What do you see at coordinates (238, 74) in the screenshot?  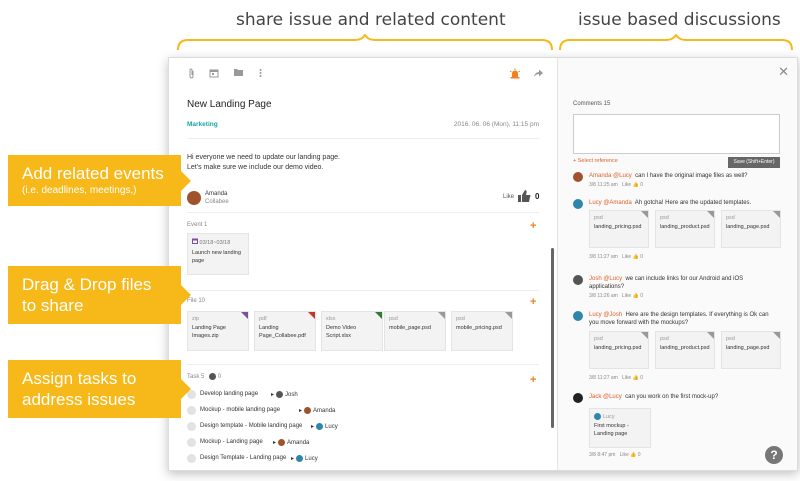 I see `folder-icon` at bounding box center [238, 74].